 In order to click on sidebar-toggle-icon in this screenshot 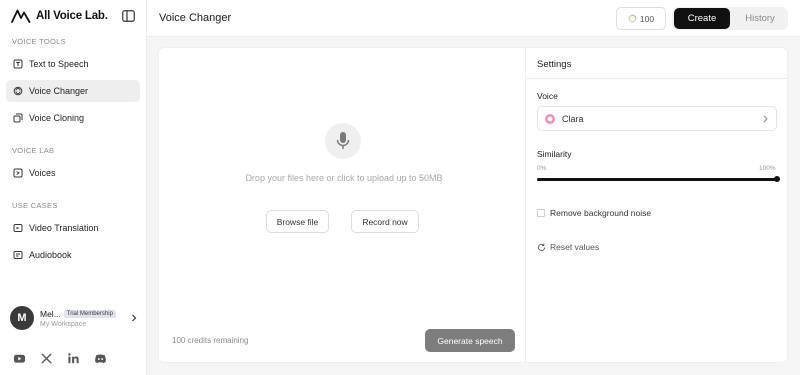, I will do `click(128, 15)`.